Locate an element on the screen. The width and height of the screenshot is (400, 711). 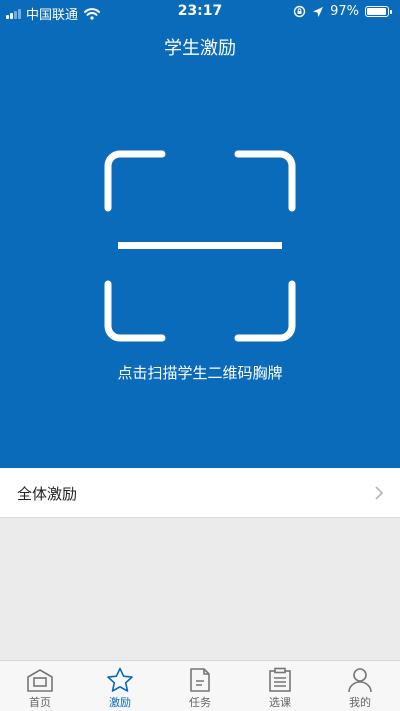
list-item-all-incentives: 全体激励 is located at coordinates (200, 493).